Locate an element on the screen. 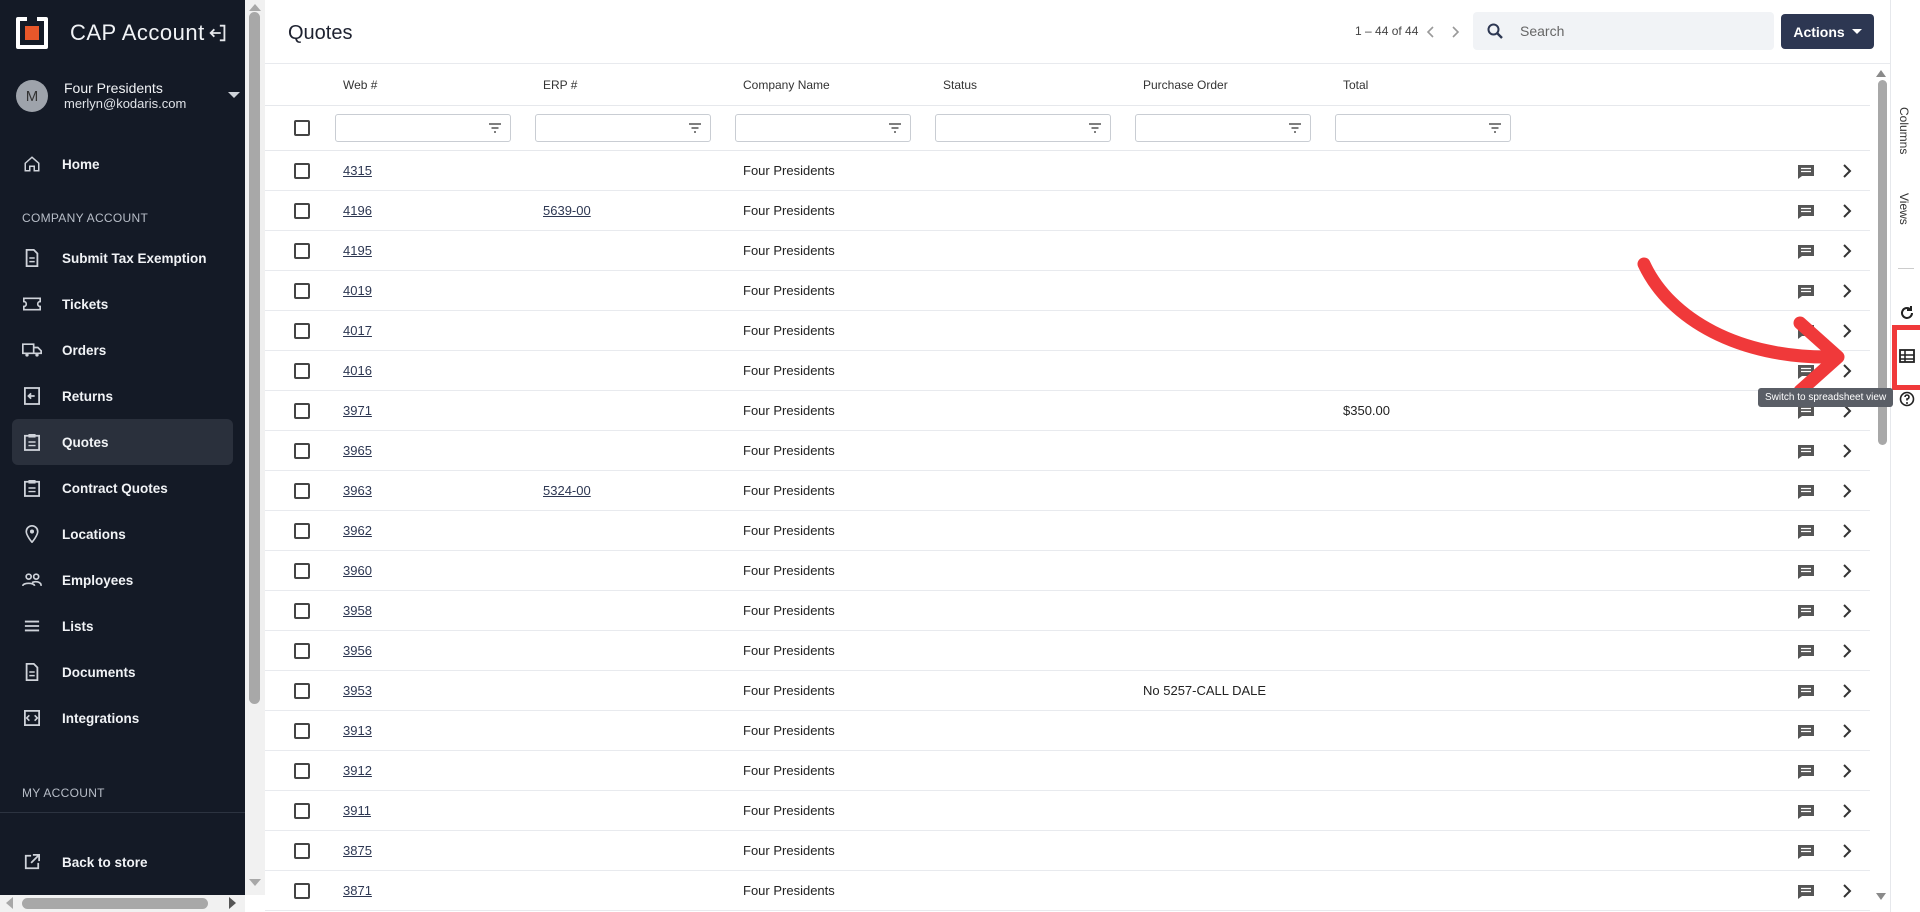  scroll-up-arrow-icon is located at coordinates (255, 7).